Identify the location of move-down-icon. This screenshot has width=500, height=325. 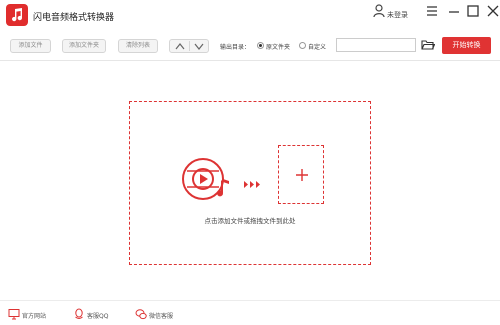
(199, 46).